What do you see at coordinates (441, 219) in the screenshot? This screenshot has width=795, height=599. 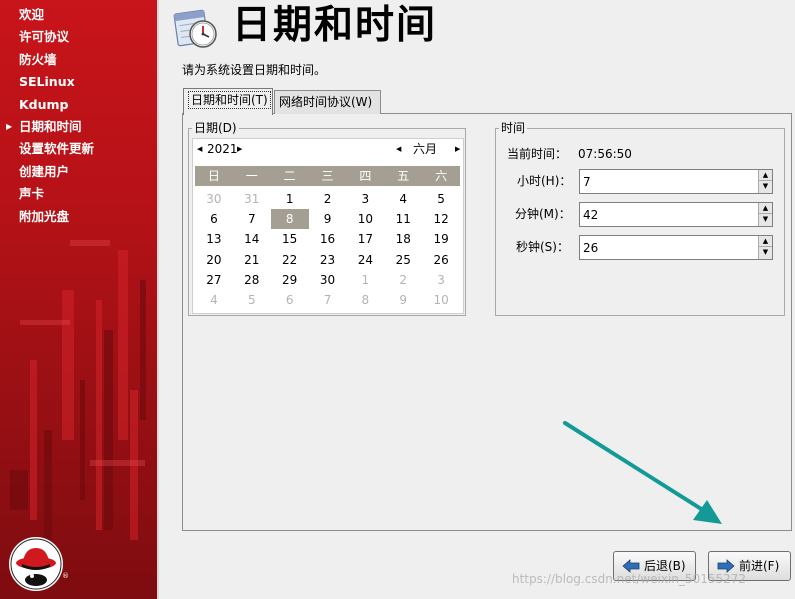 I see `calendar-day: 12` at bounding box center [441, 219].